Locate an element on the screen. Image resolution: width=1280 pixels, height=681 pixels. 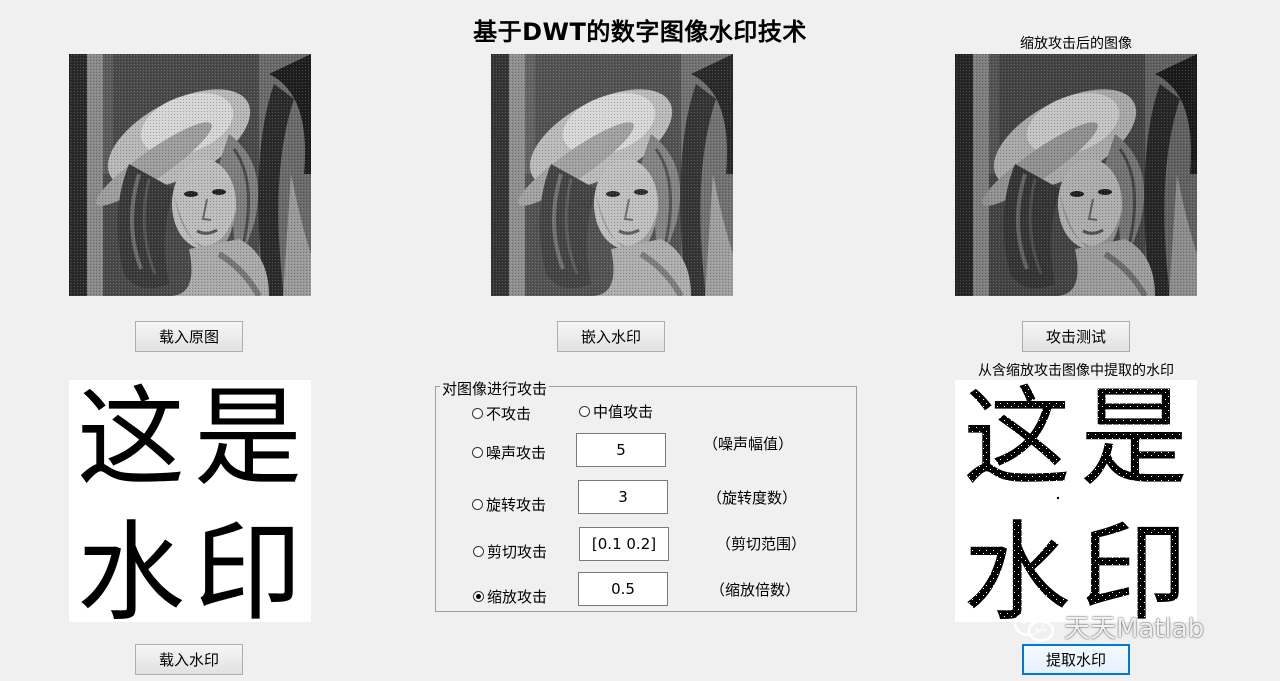
radio-dot-selected is located at coordinates (478, 596).